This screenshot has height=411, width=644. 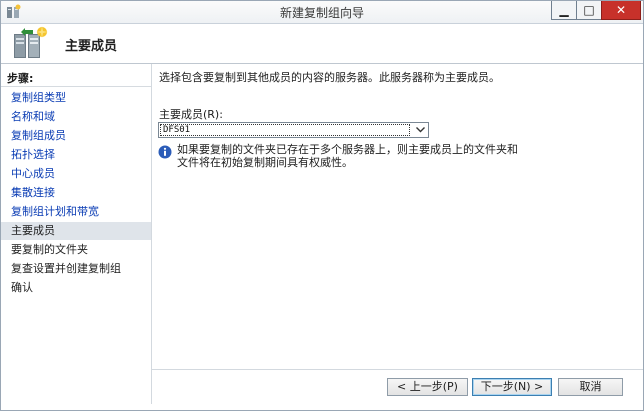 I want to click on primary-member-select: DFS01, so click(x=293, y=130).